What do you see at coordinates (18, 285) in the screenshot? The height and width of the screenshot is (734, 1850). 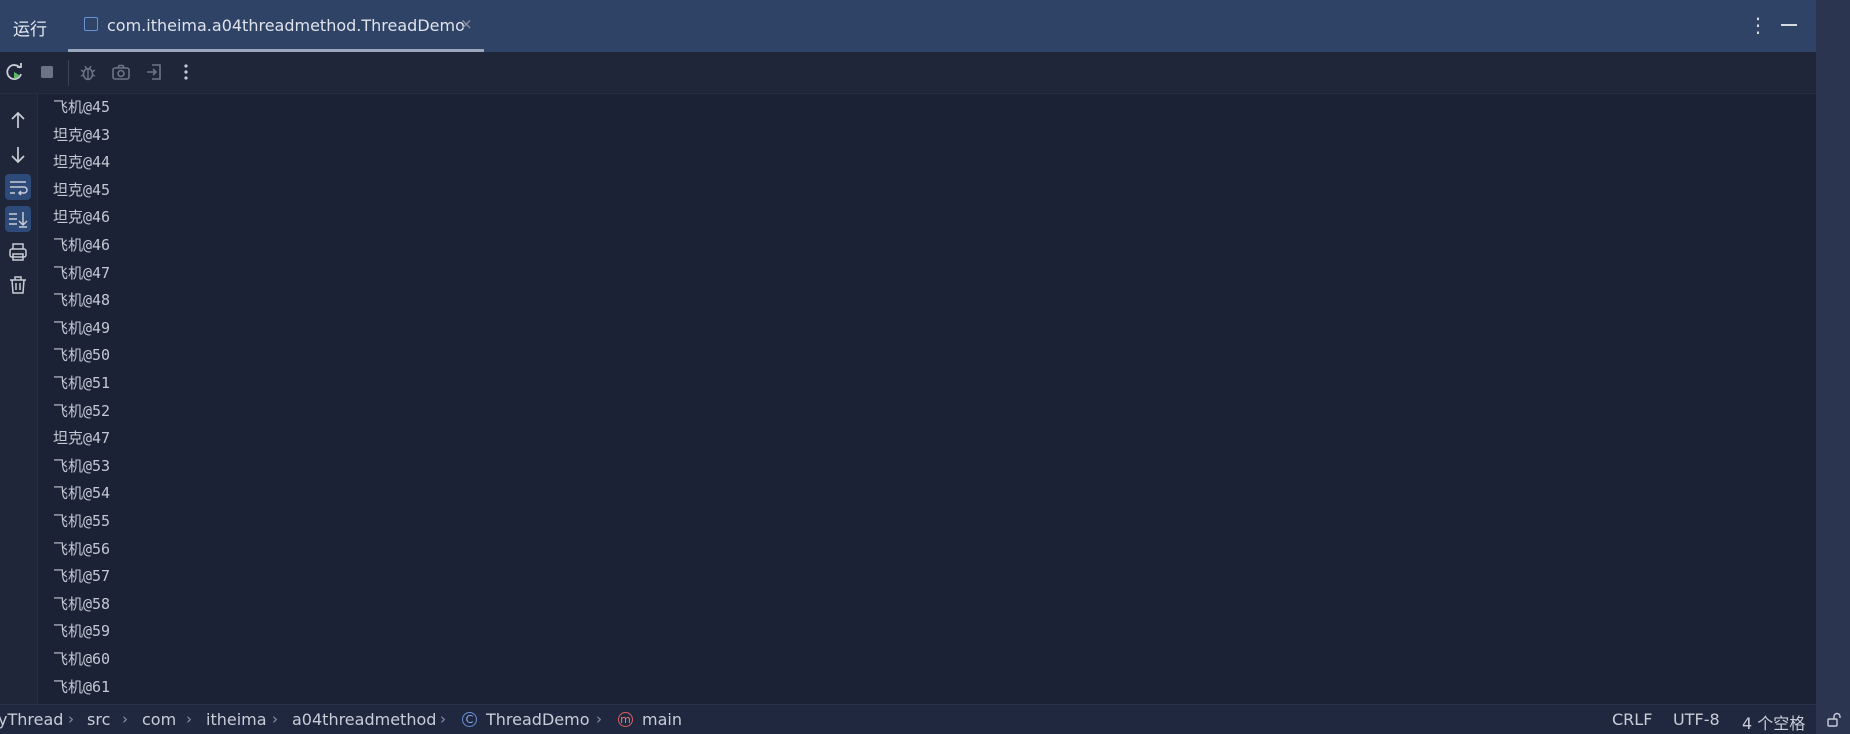 I see `trash-icon` at bounding box center [18, 285].